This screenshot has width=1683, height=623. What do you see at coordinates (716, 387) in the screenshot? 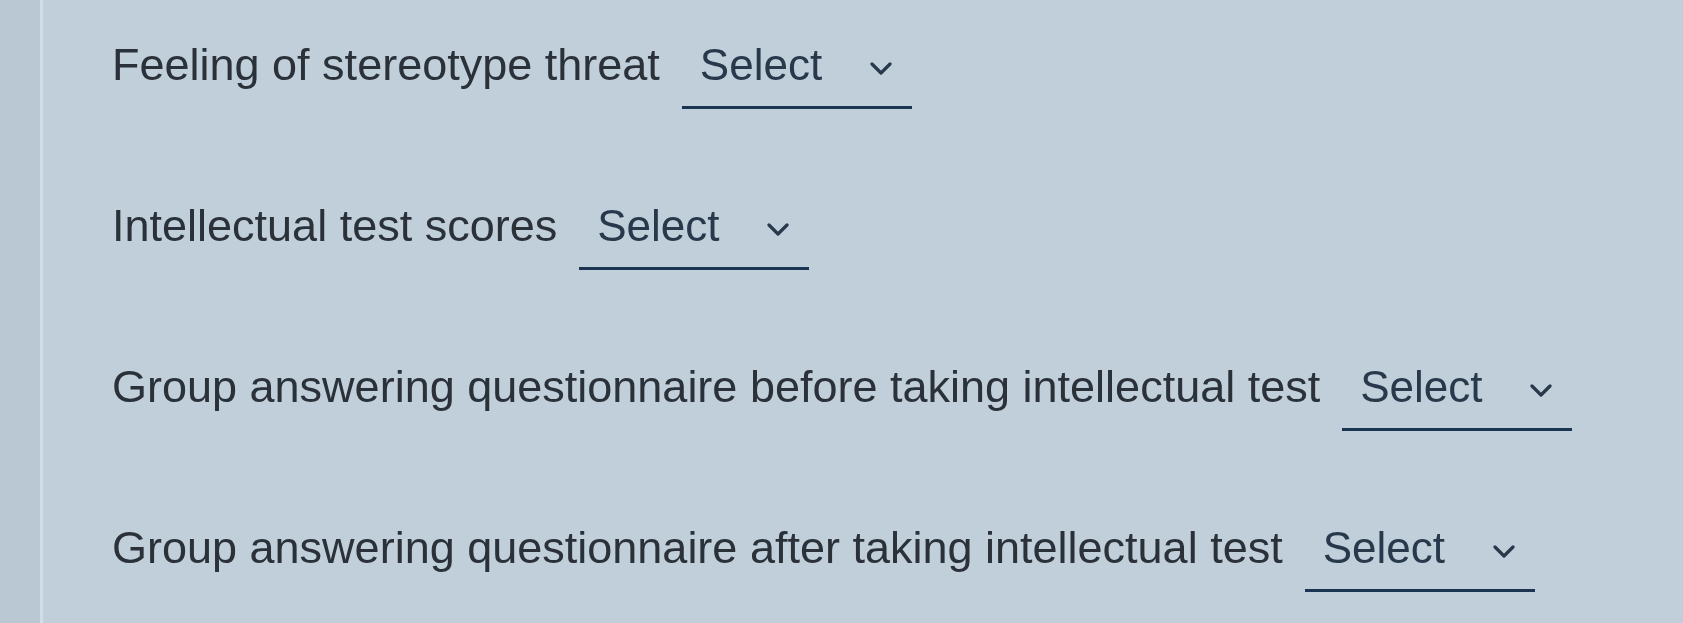
I see `question-label: Group answering questionnaire before taking intellectual test` at bounding box center [716, 387].